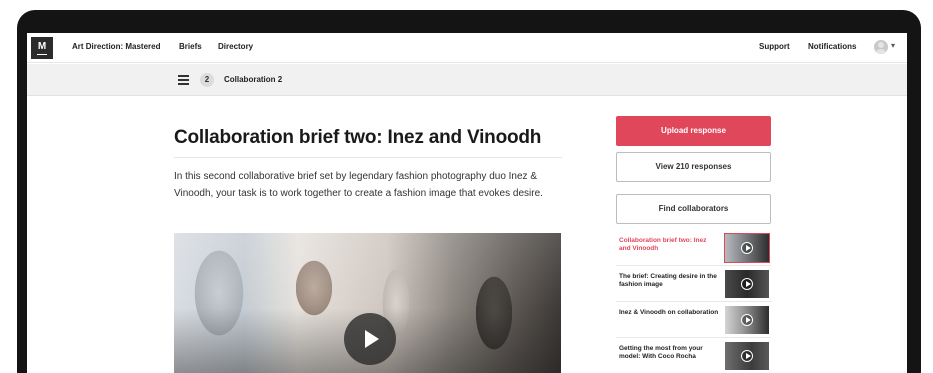 Image resolution: width=933 pixels, height=373 pixels. Describe the element at coordinates (774, 46) in the screenshot. I see `nav-support-link: Support` at that location.